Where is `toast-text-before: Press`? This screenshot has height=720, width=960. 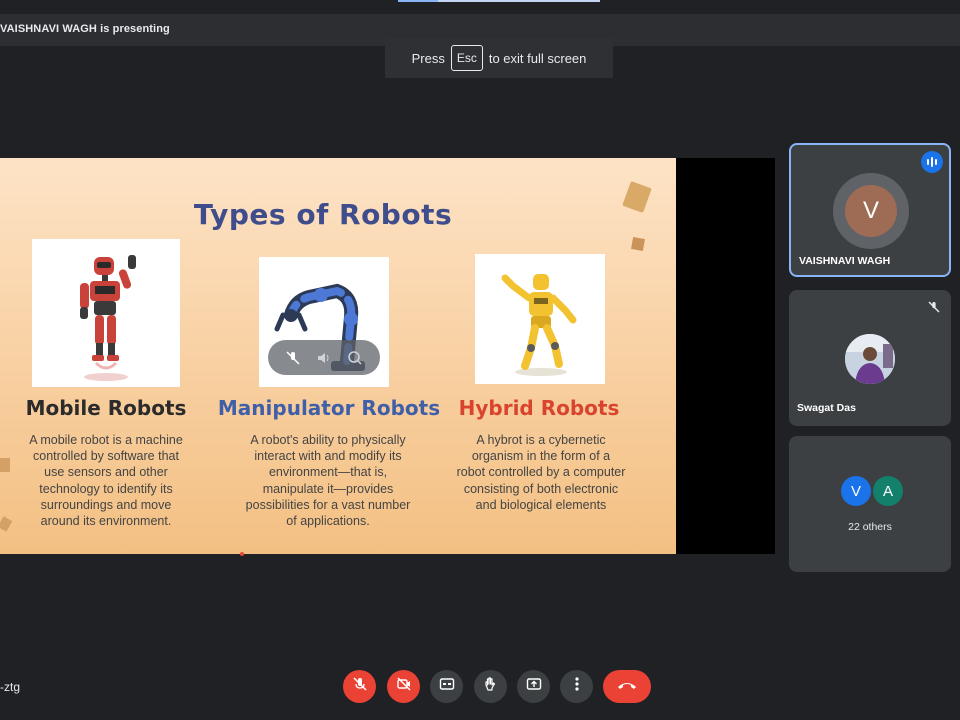
toast-text-before: Press is located at coordinates (428, 58).